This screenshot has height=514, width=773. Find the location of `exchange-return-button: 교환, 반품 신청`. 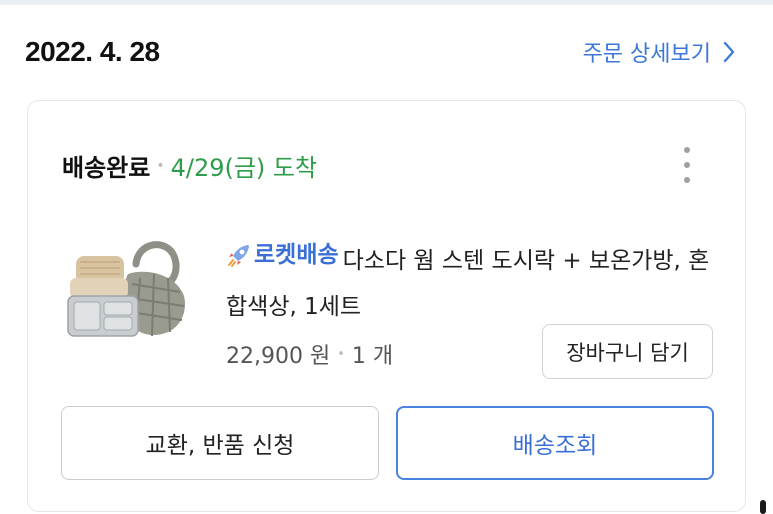

exchange-return-button: 교환, 반품 신청 is located at coordinates (220, 443).